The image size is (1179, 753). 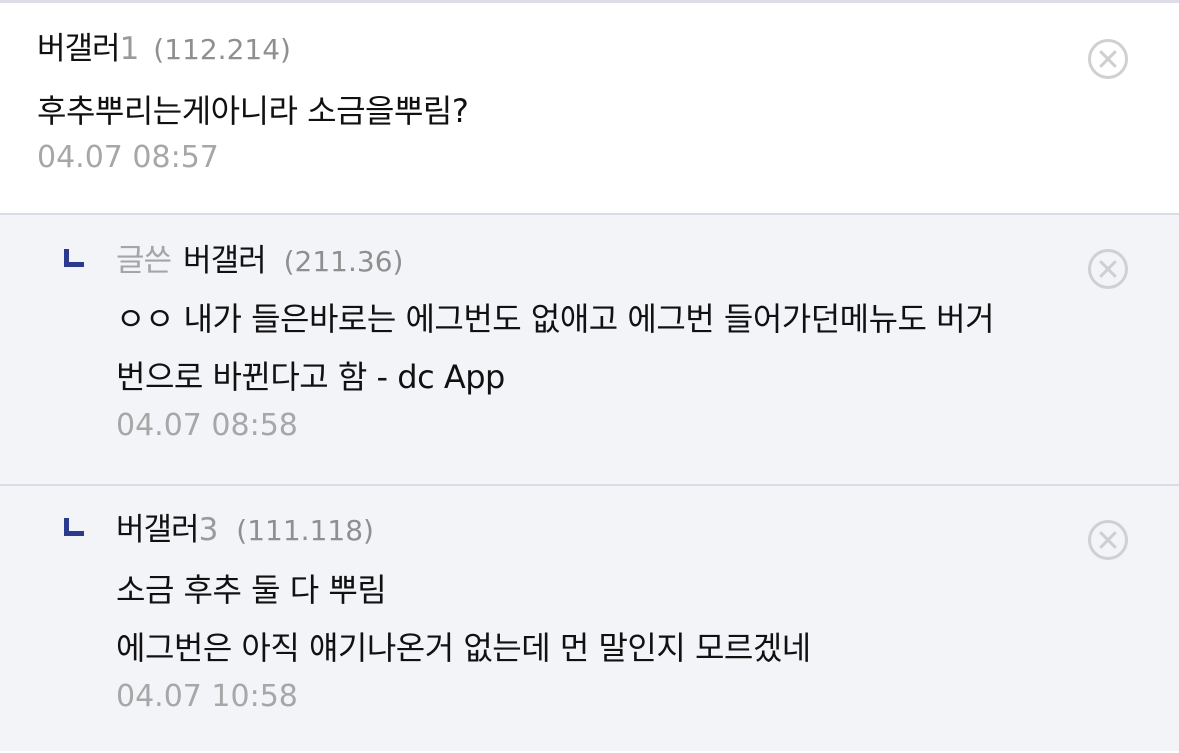 I want to click on comment-nickname-number: 3, so click(x=208, y=530).